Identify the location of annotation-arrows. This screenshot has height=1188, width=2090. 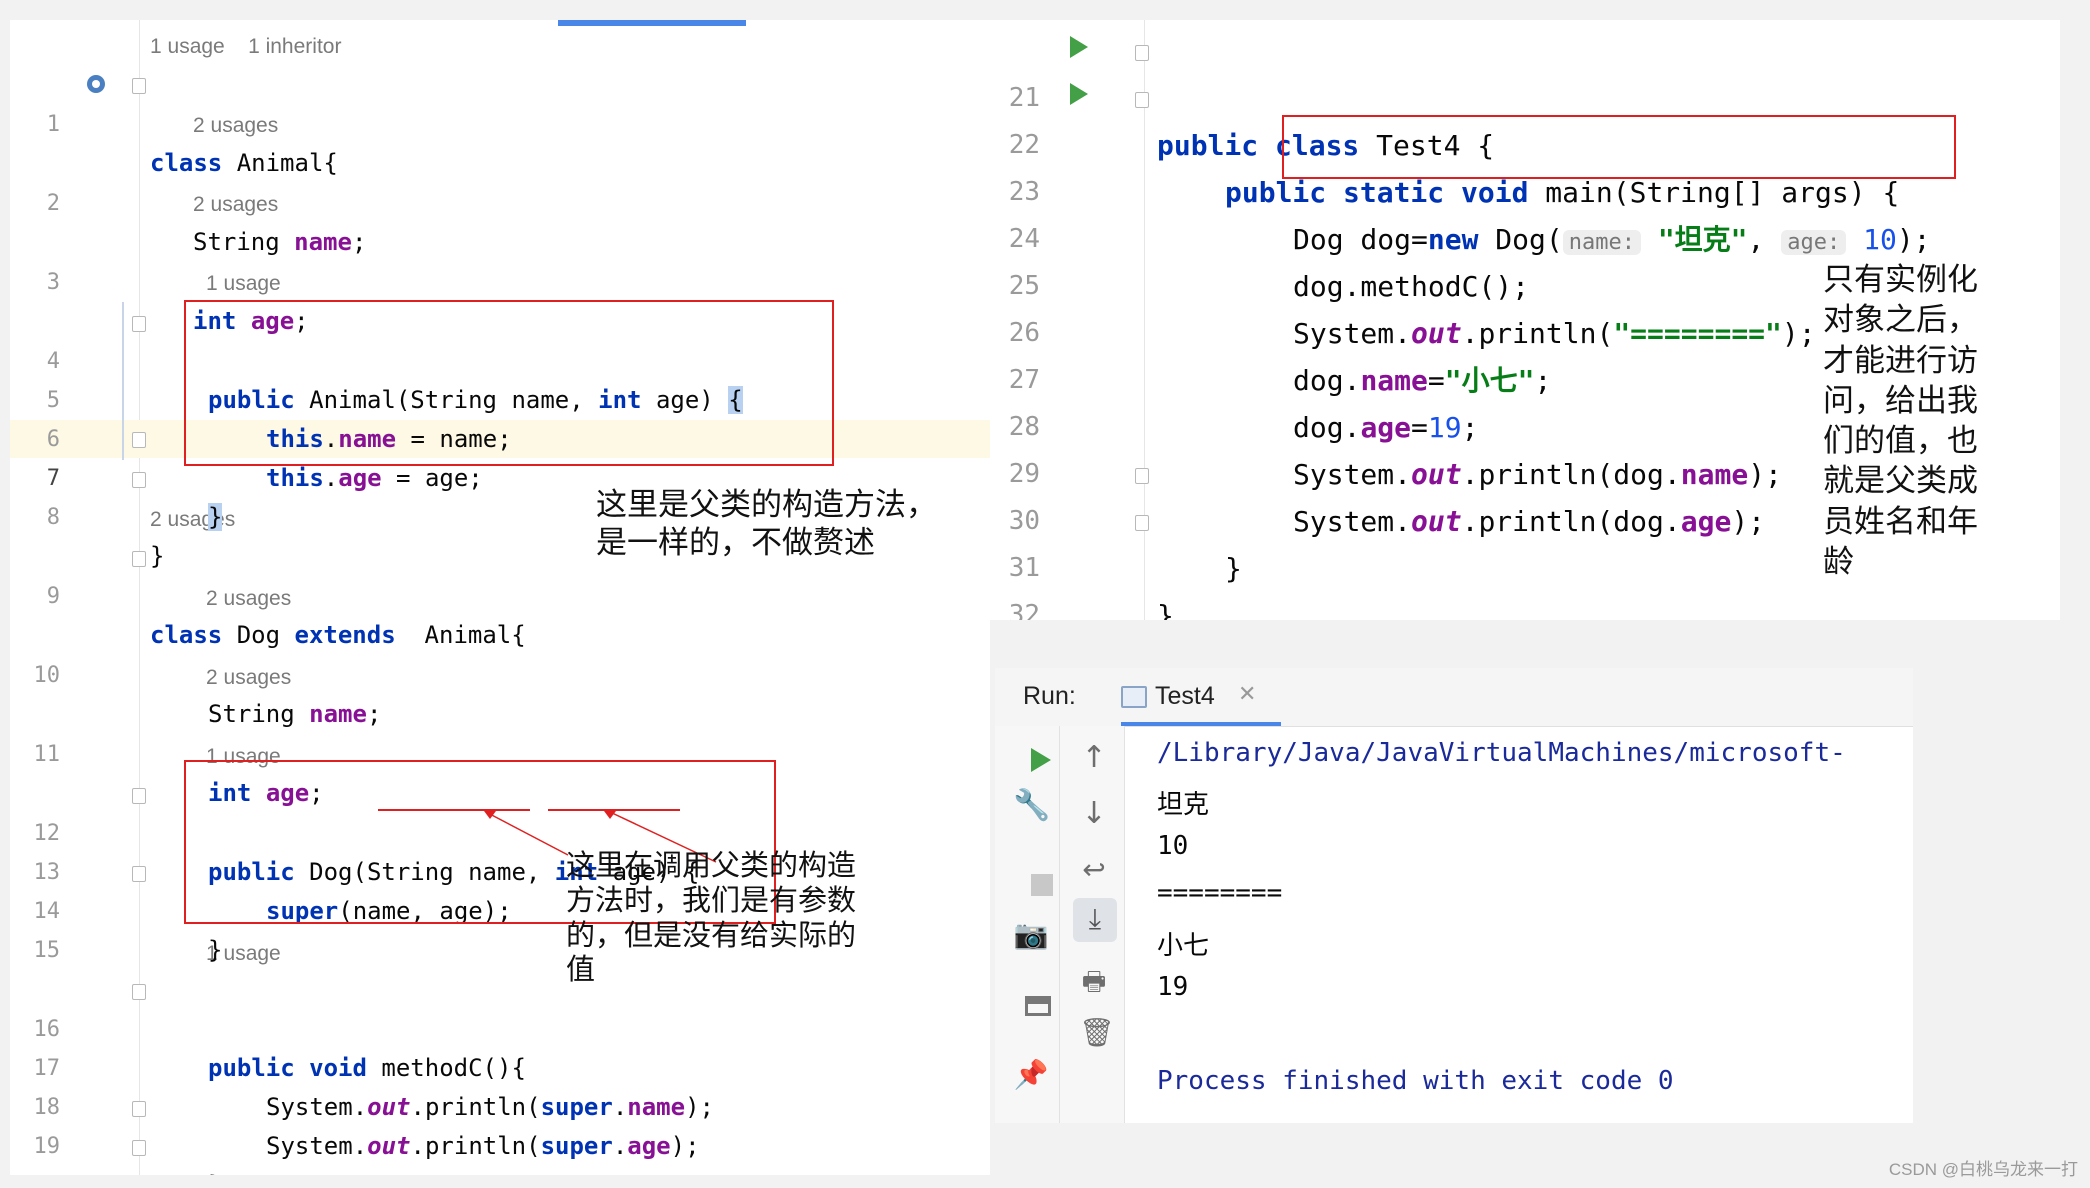
(547, 836).